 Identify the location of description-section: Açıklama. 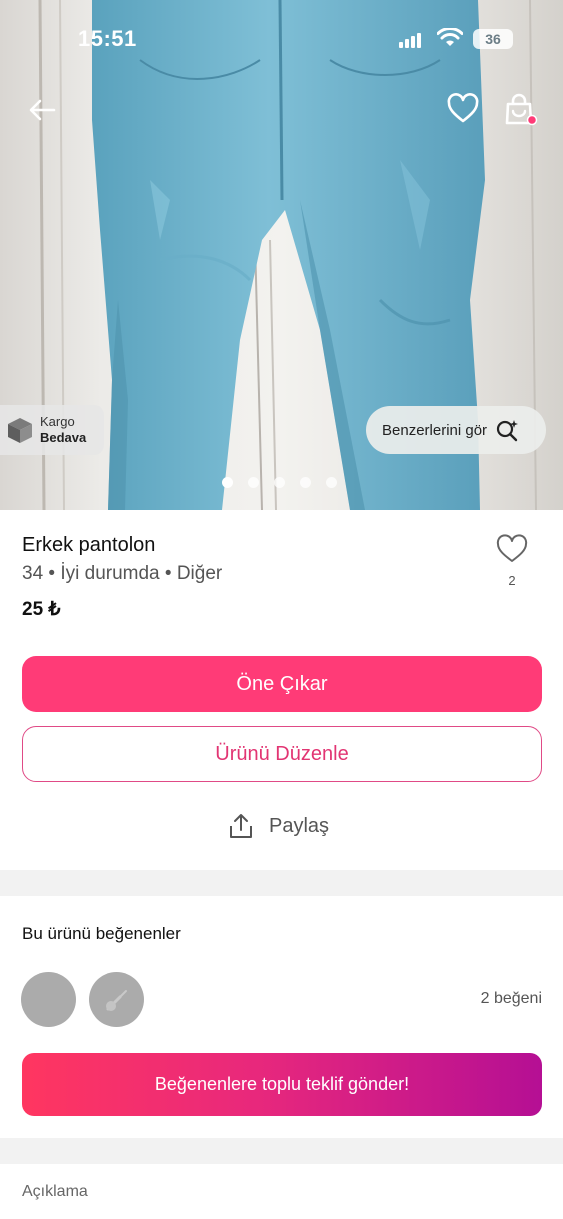
(281, 1191).